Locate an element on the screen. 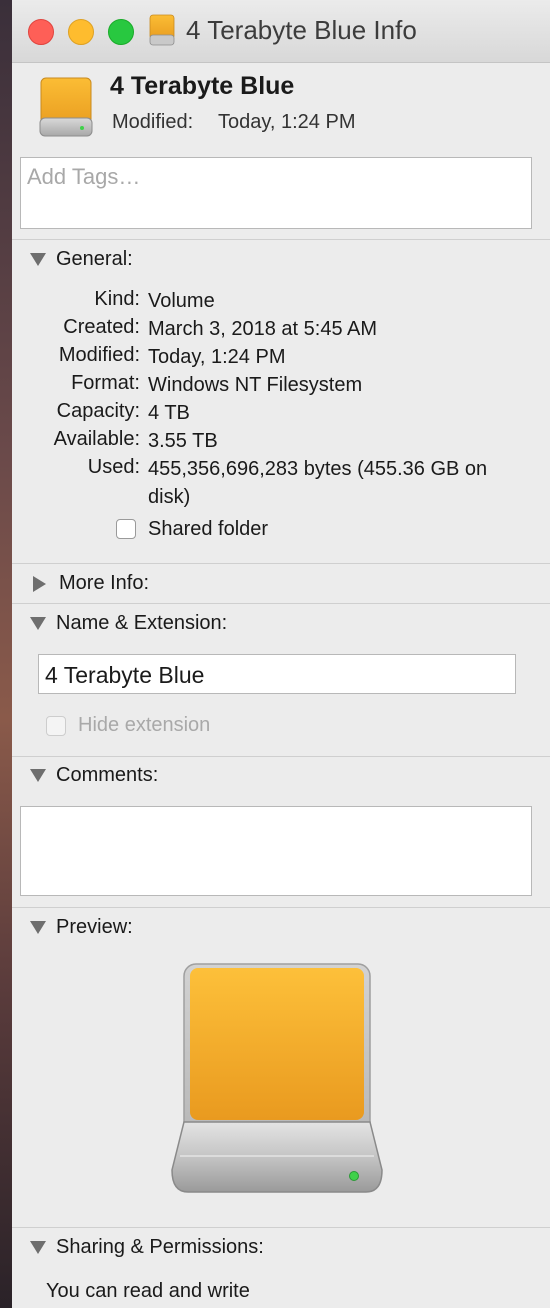 Image resolution: width=550 pixels, height=1308 pixels. info-value: 4 TB is located at coordinates (169, 413).